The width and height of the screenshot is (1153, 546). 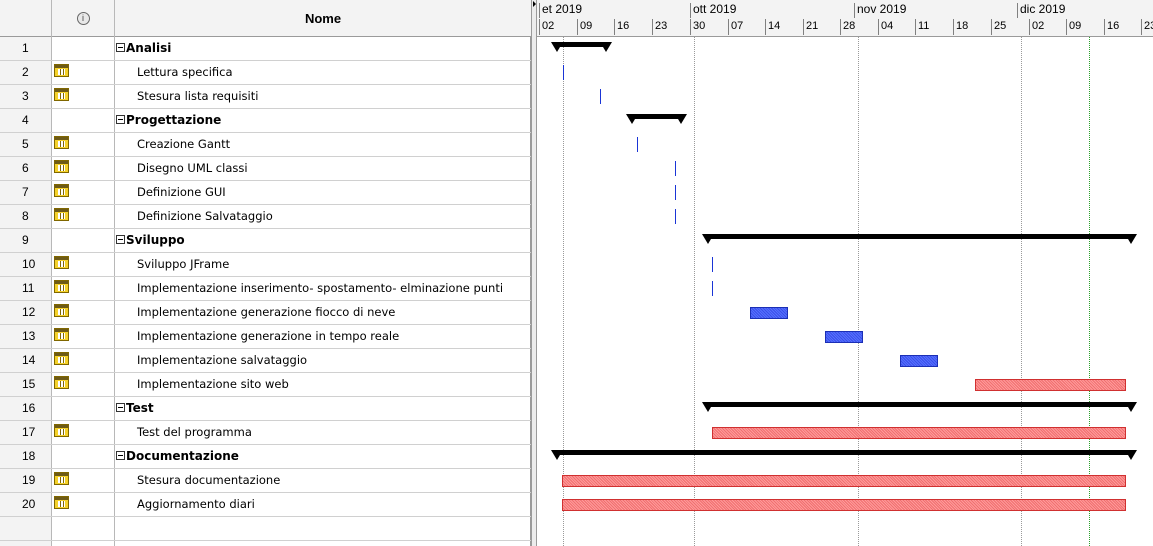 What do you see at coordinates (26, 336) in the screenshot?
I see `row-number: 13` at bounding box center [26, 336].